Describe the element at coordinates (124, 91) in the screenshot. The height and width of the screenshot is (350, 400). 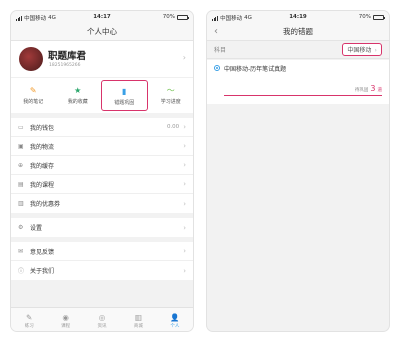
I see `book-icon: ▮` at that location.